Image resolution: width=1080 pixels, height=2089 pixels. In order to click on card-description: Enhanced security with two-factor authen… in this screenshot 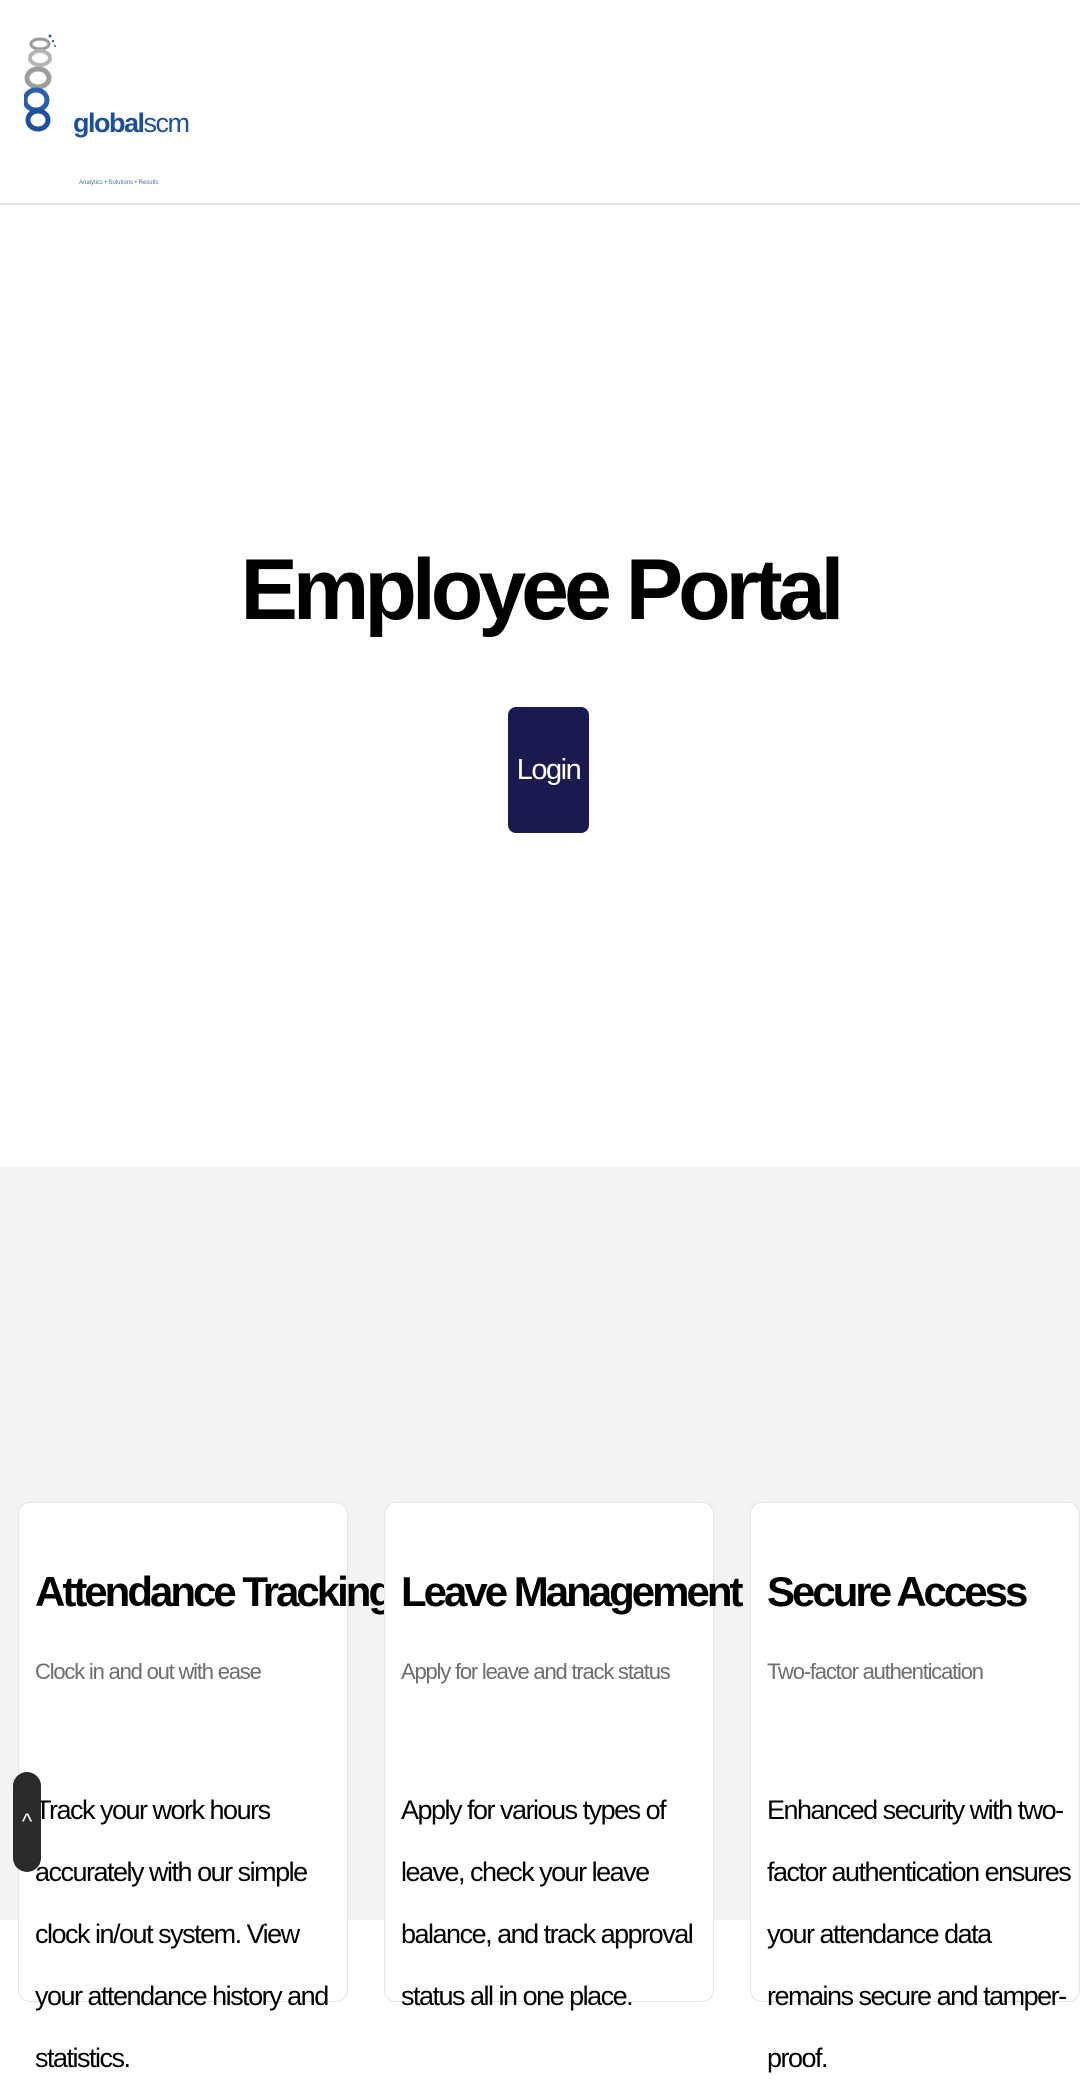, I will do `click(919, 1934)`.